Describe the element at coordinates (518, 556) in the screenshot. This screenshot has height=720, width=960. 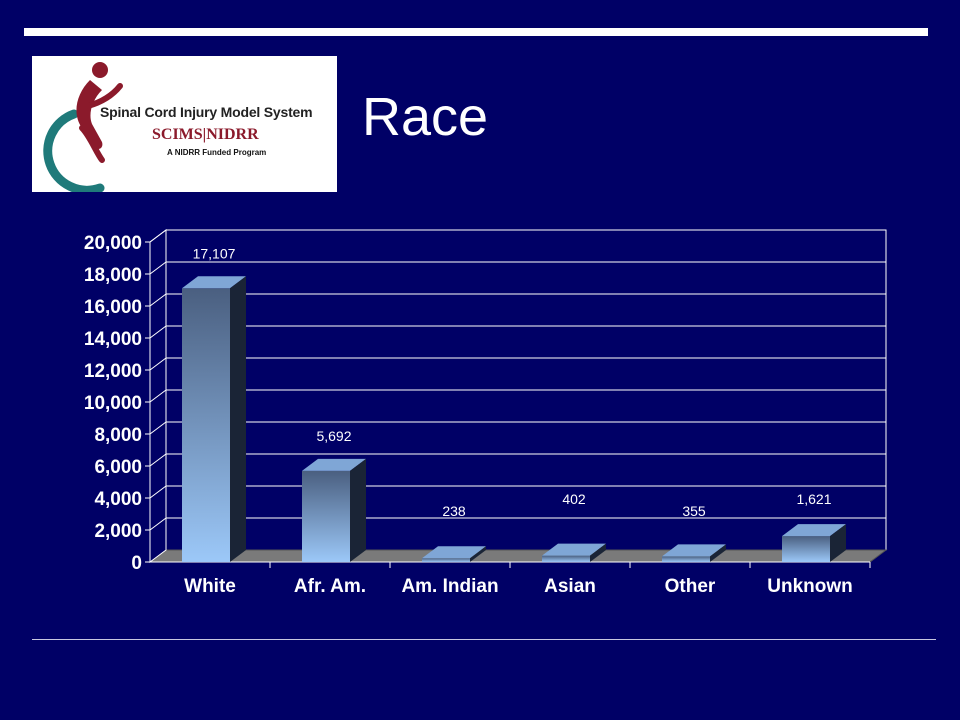
I see `plot-floor` at that location.